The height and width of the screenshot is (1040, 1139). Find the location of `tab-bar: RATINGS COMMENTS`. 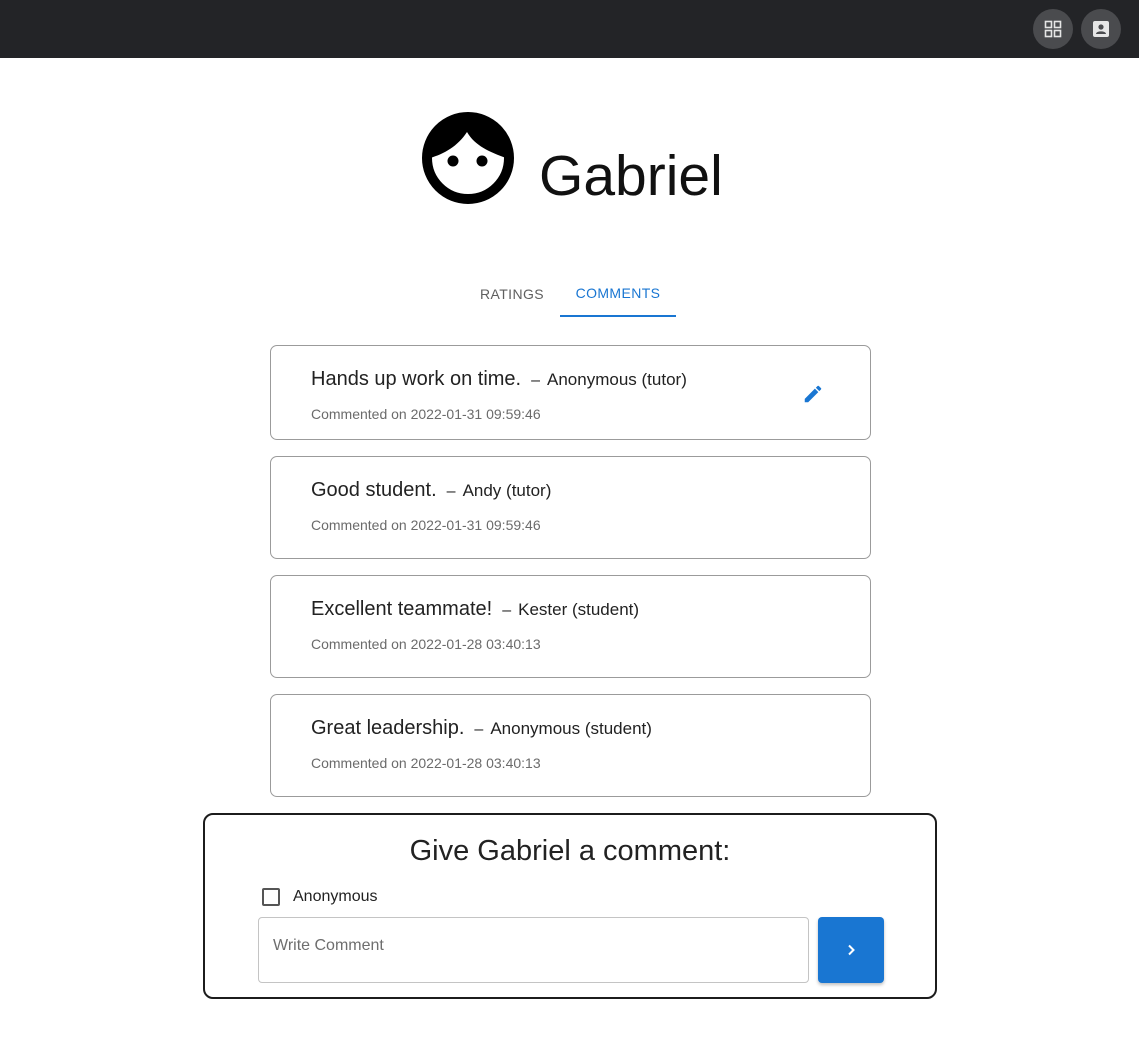

tab-bar: RATINGS COMMENTS is located at coordinates (570, 293).